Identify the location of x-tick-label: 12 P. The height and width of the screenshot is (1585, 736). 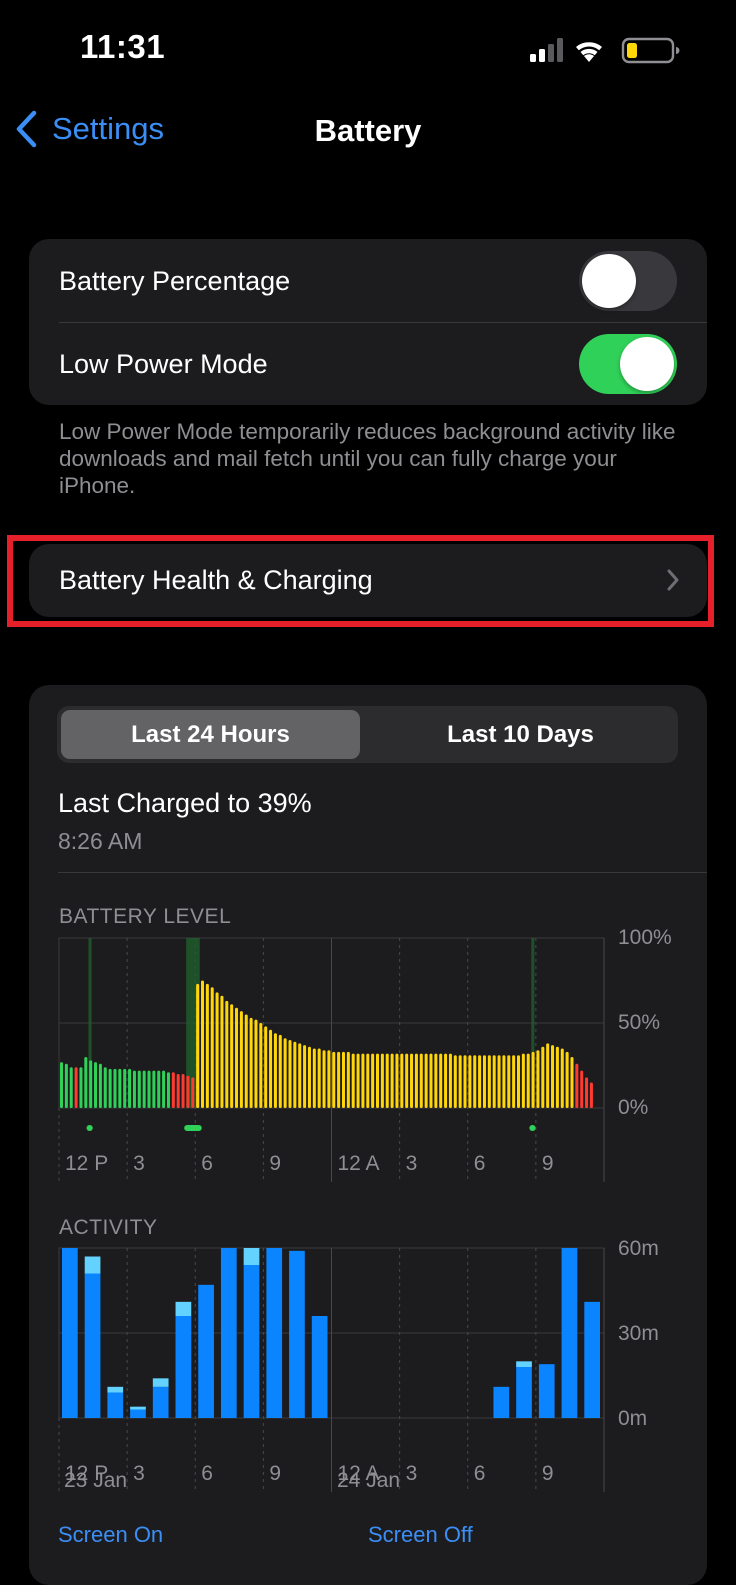
(86, 1163).